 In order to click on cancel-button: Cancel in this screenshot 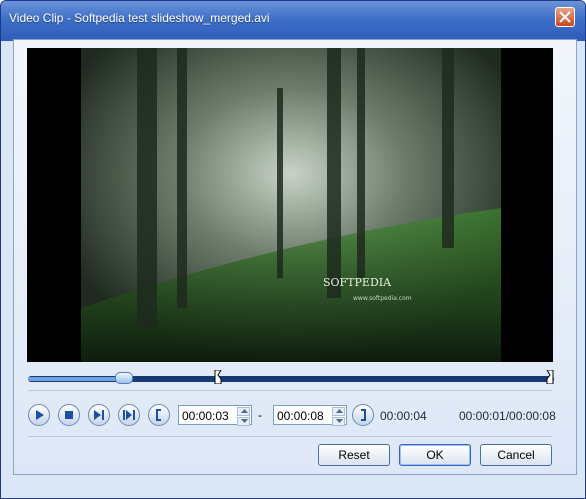, I will do `click(516, 455)`.